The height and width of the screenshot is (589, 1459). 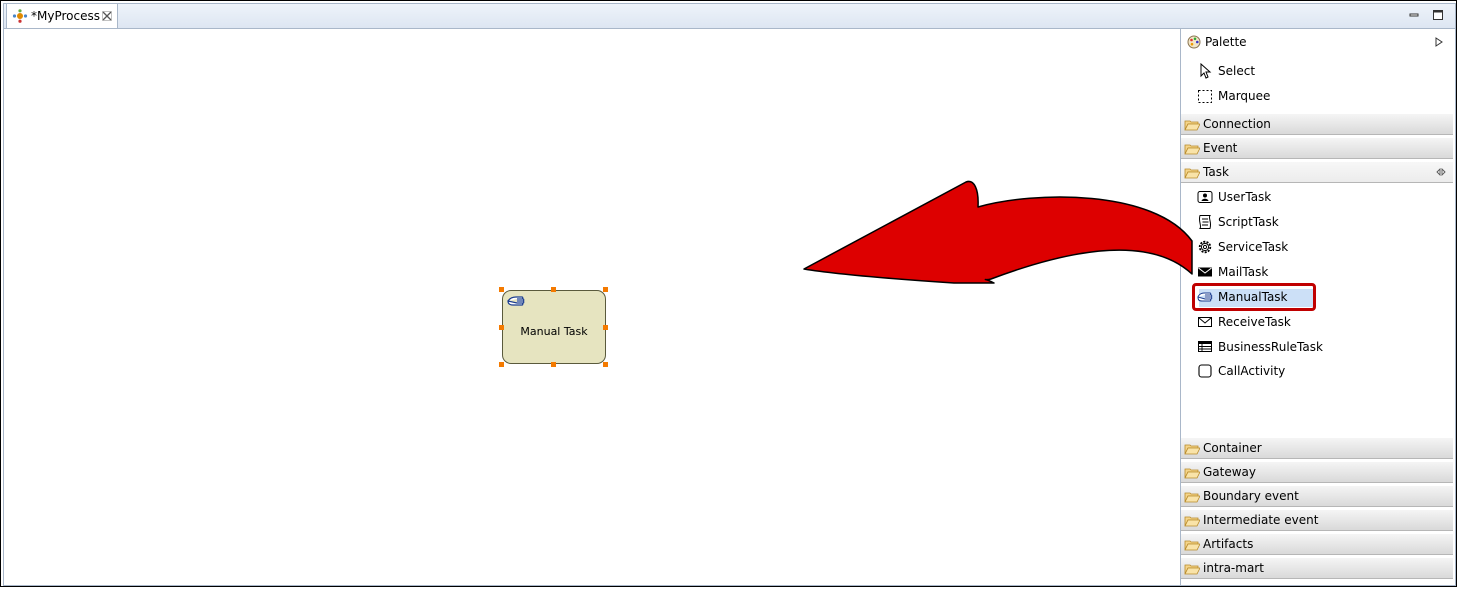 I want to click on tool-label: UserTask, so click(x=1245, y=197).